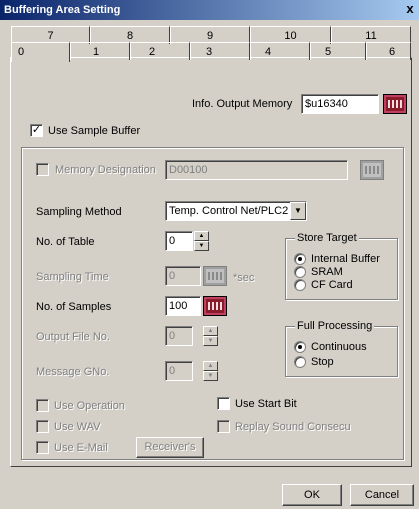 This screenshot has width=419, height=509. What do you see at coordinates (280, 51) in the screenshot?
I see `tab-4: 4` at bounding box center [280, 51].